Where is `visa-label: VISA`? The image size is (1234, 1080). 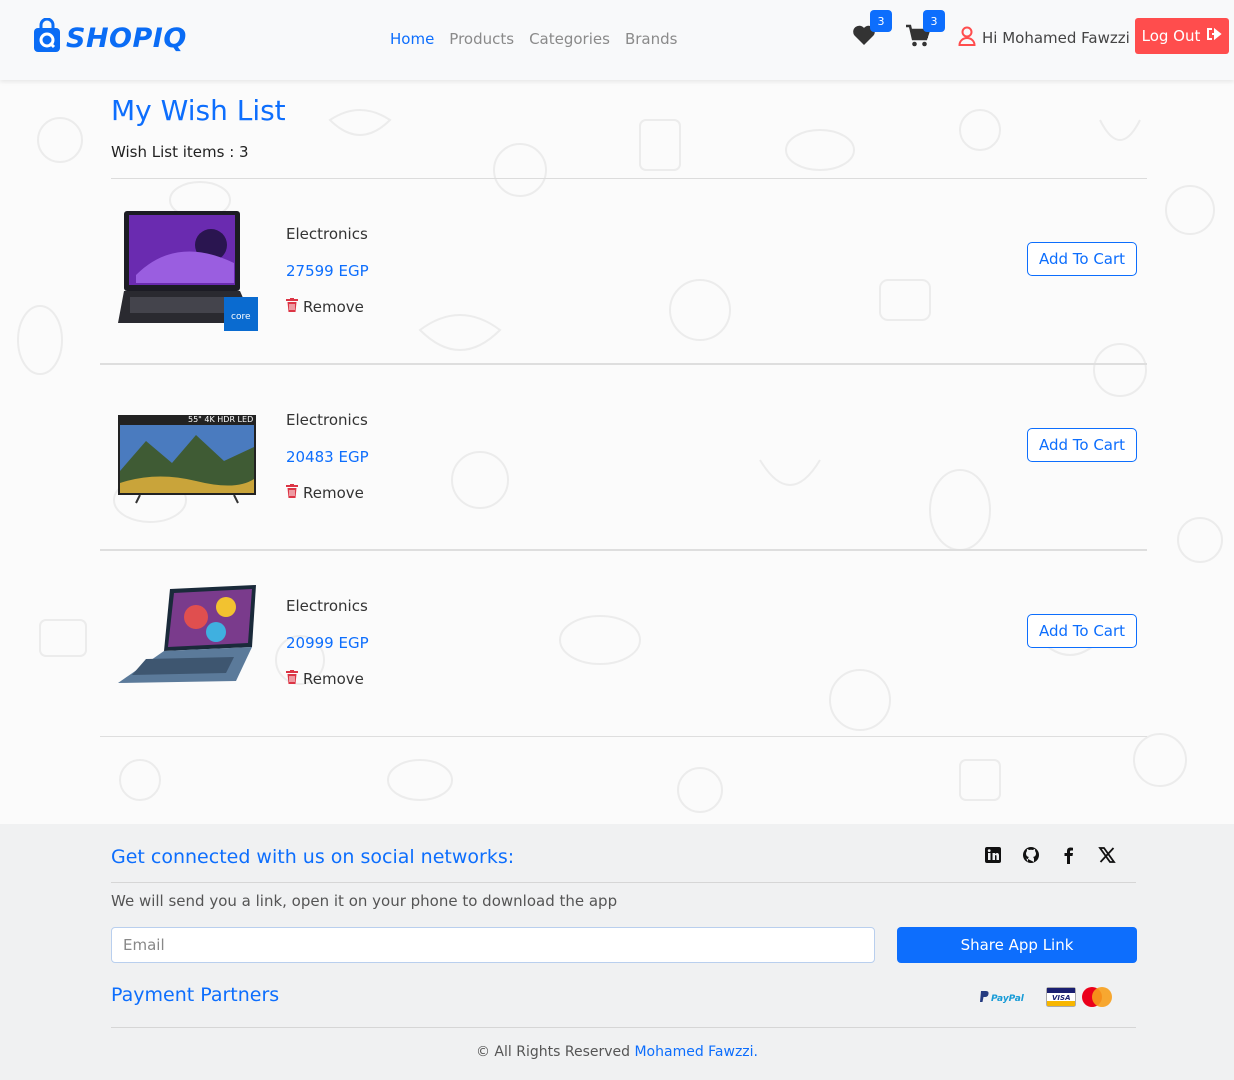 visa-label: VISA is located at coordinates (1061, 998).